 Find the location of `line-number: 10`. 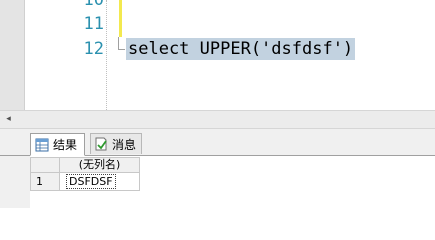

line-number: 10 is located at coordinates (93, 5).